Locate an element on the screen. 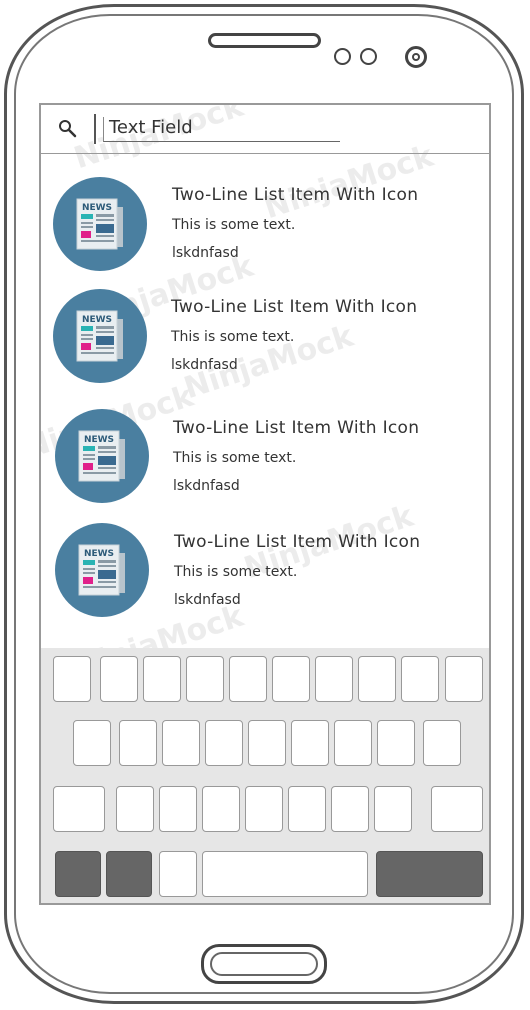 The width and height of the screenshot is (530, 1010). search-divider is located at coordinates (95, 129).